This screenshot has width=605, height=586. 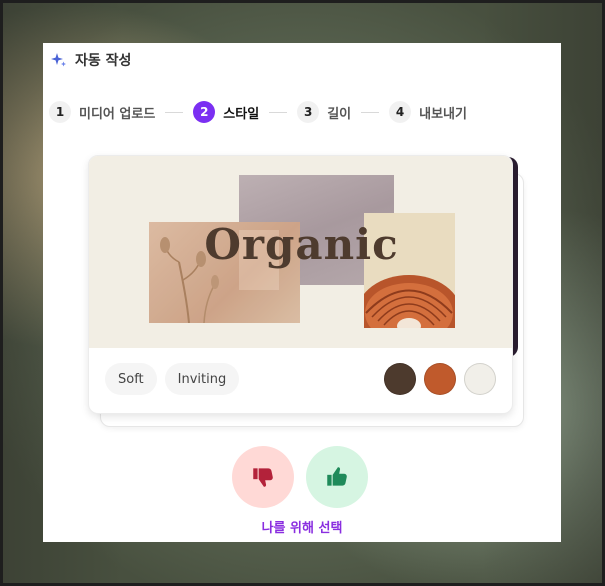 I want to click on style-tag: Inviting, so click(x=202, y=379).